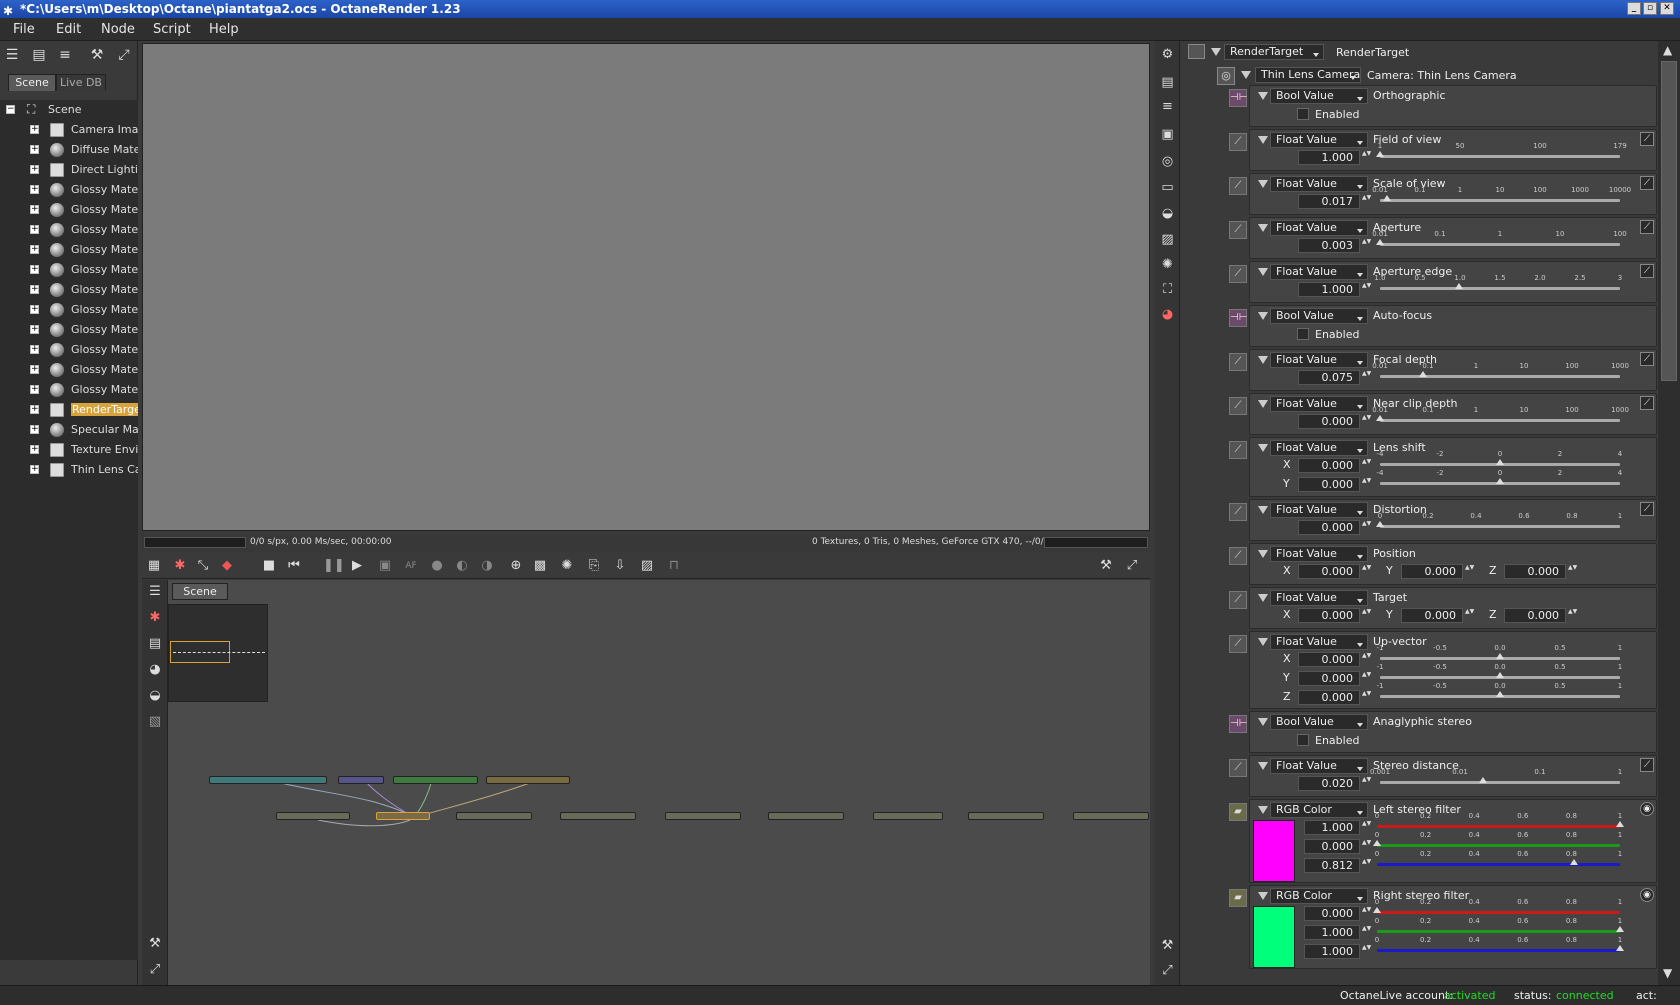  Describe the element at coordinates (487, 566) in the screenshot. I see `material-pick-icon: ◑` at that location.